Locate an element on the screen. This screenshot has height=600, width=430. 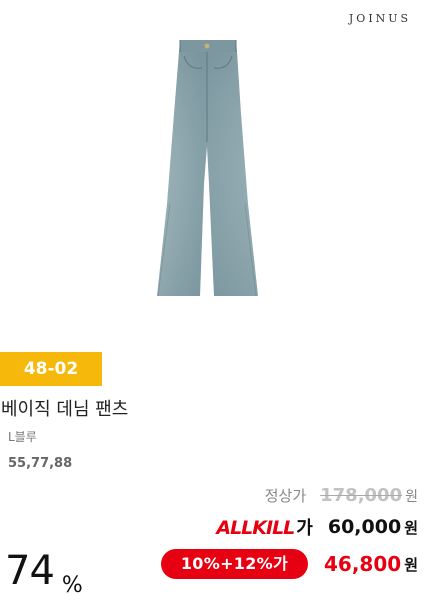
discount-rate-value: 74 is located at coordinates (30, 571).